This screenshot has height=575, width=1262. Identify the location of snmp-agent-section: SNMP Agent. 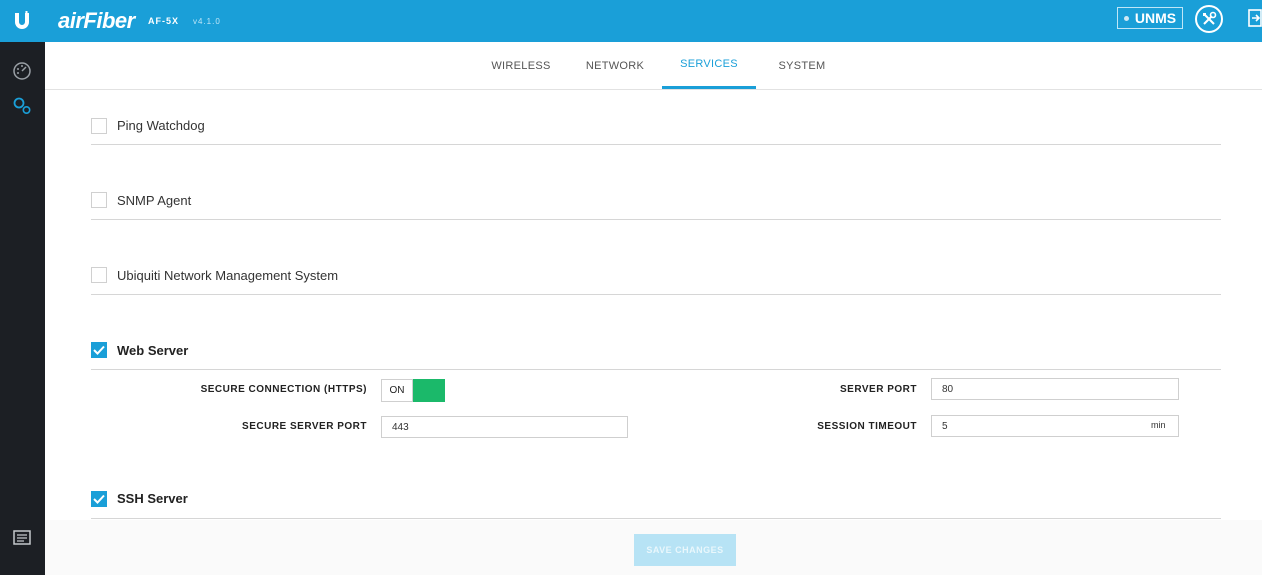
(656, 201).